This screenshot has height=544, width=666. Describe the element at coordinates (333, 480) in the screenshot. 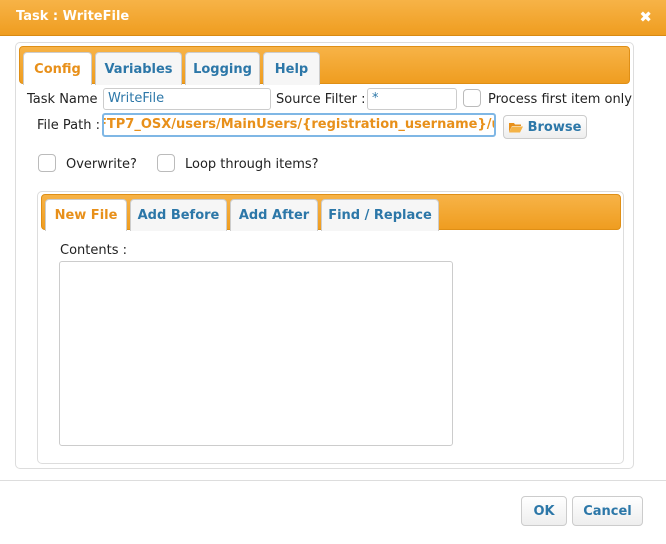

I see `footer-divider` at that location.